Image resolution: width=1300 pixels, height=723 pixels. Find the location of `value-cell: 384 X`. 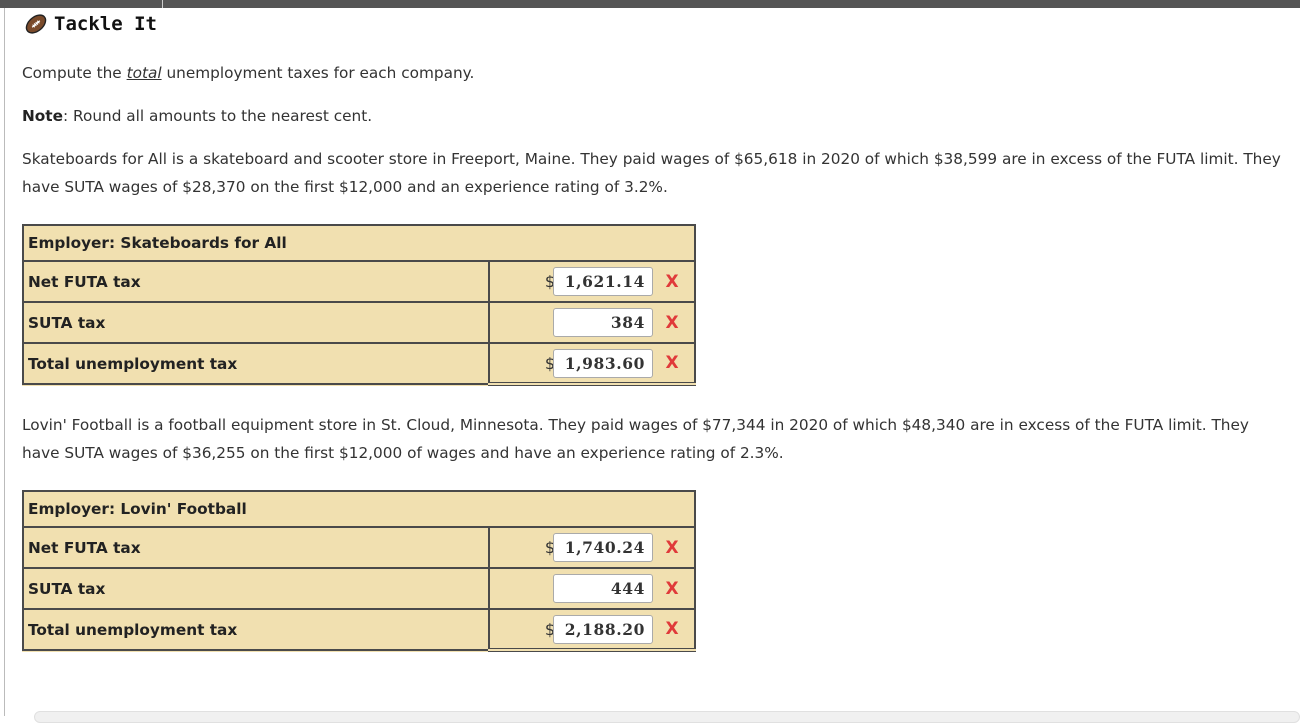

value-cell: 384 X is located at coordinates (592, 322).